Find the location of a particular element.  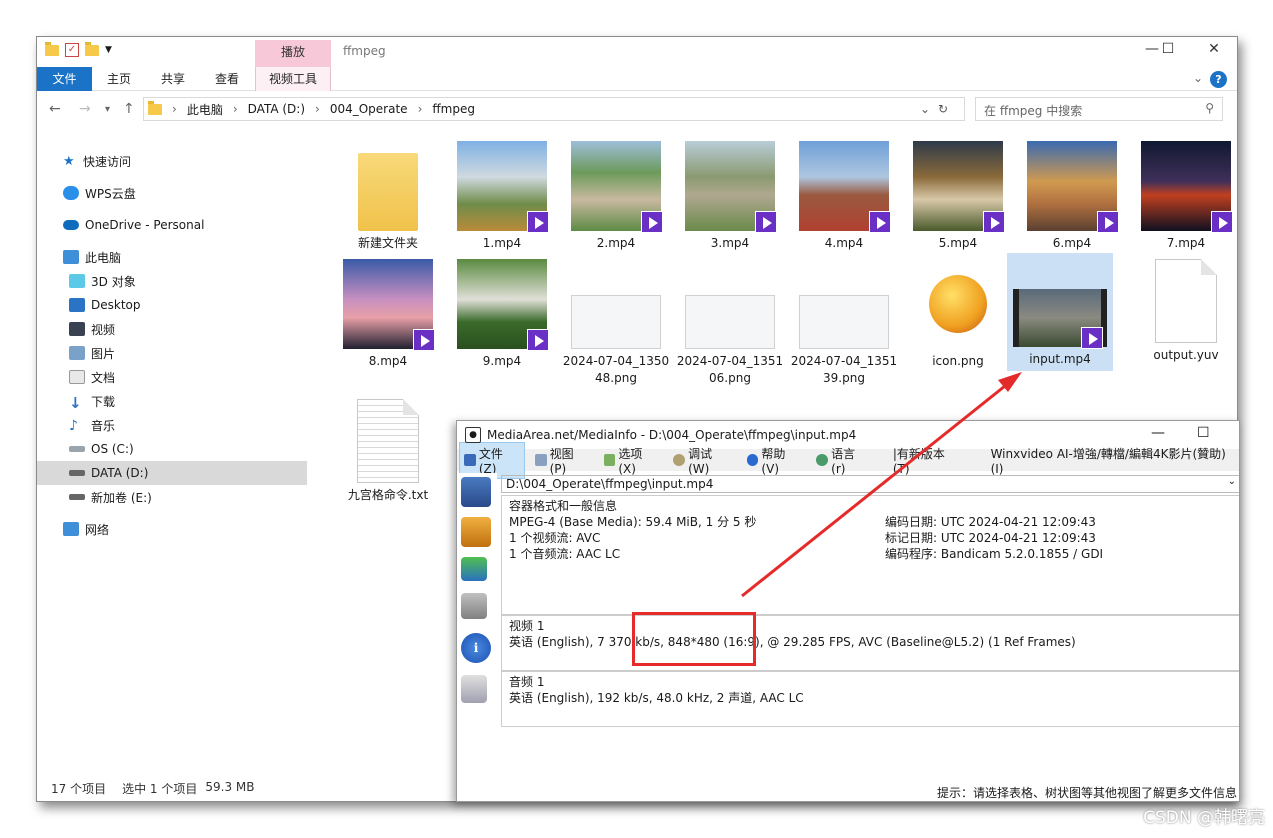

file-item: 九宫格命令.txt is located at coordinates (388, 451).